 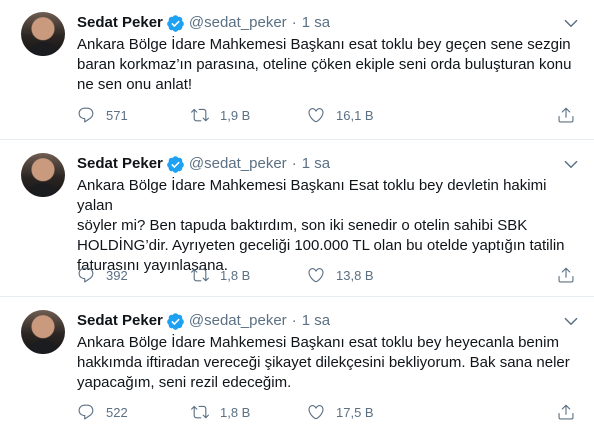 What do you see at coordinates (355, 115) in the screenshot?
I see `like-count: 16,1 B` at bounding box center [355, 115].